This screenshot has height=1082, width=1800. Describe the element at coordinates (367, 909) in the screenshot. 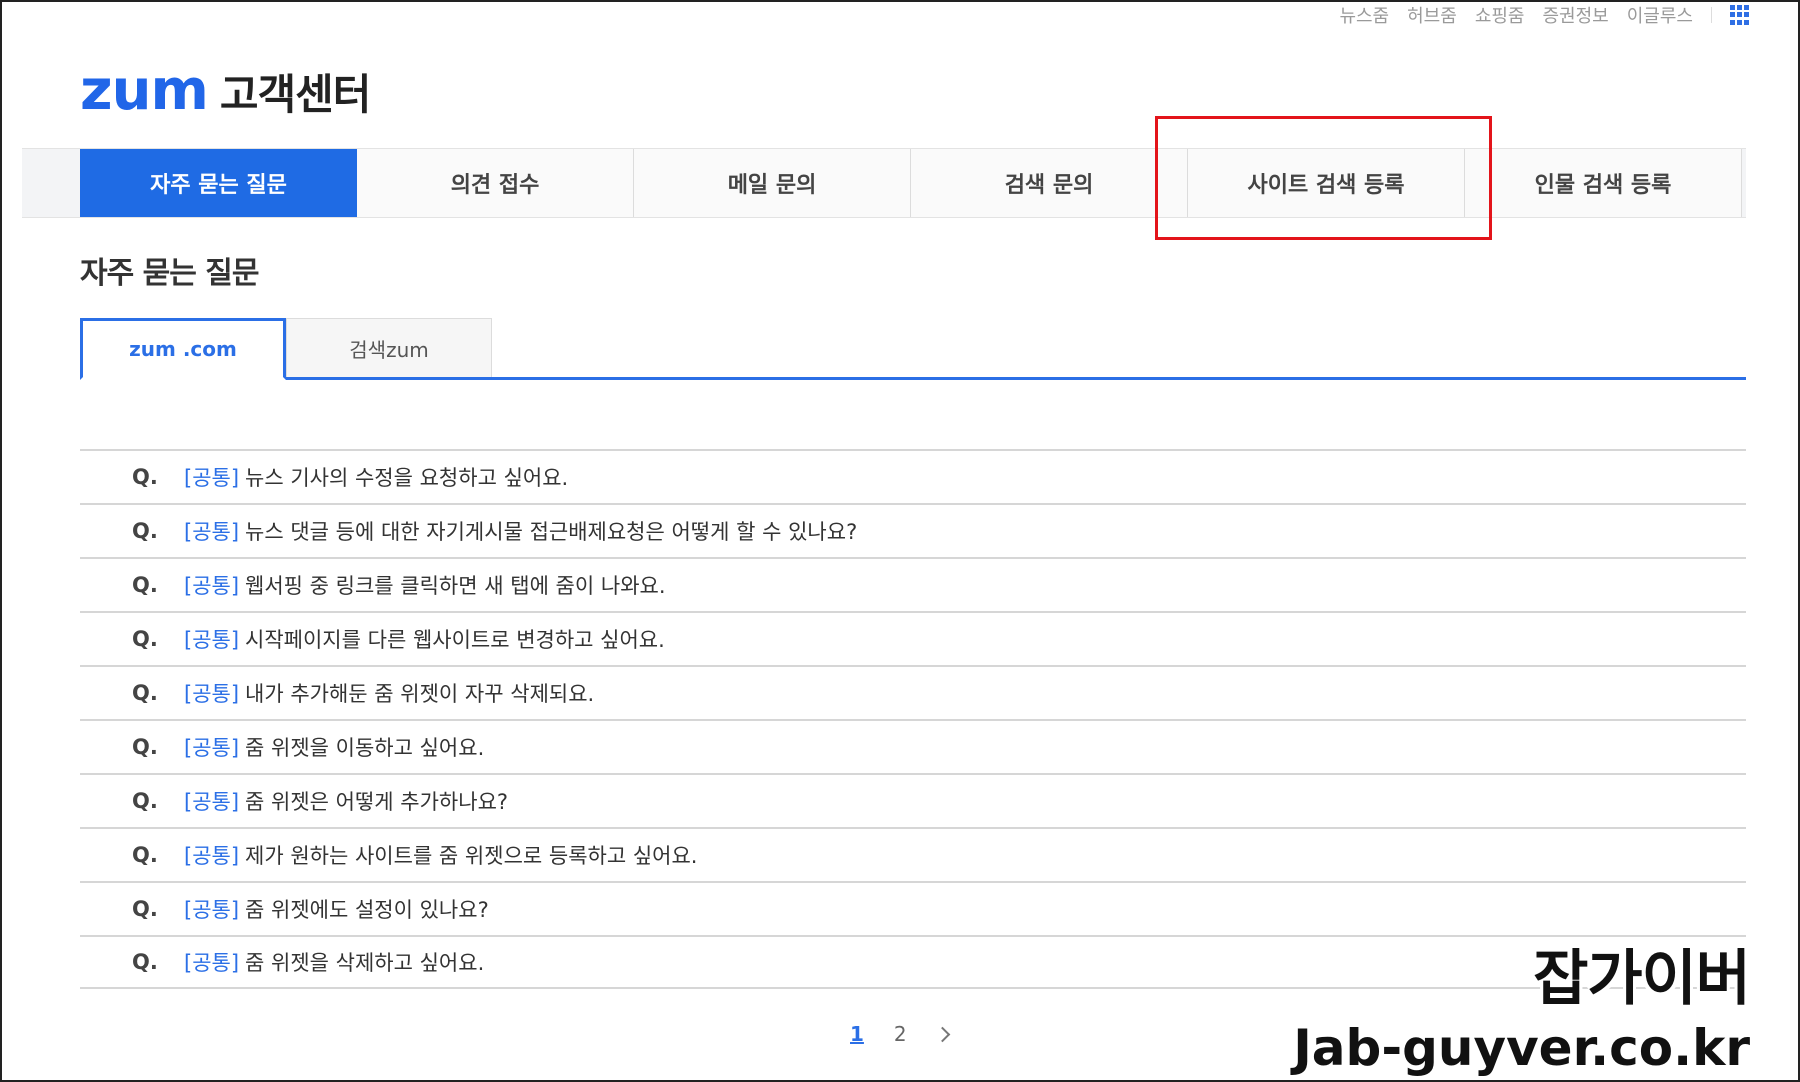

I see `faq-question: 줌 위젯에도 설정이 있나요?` at that location.